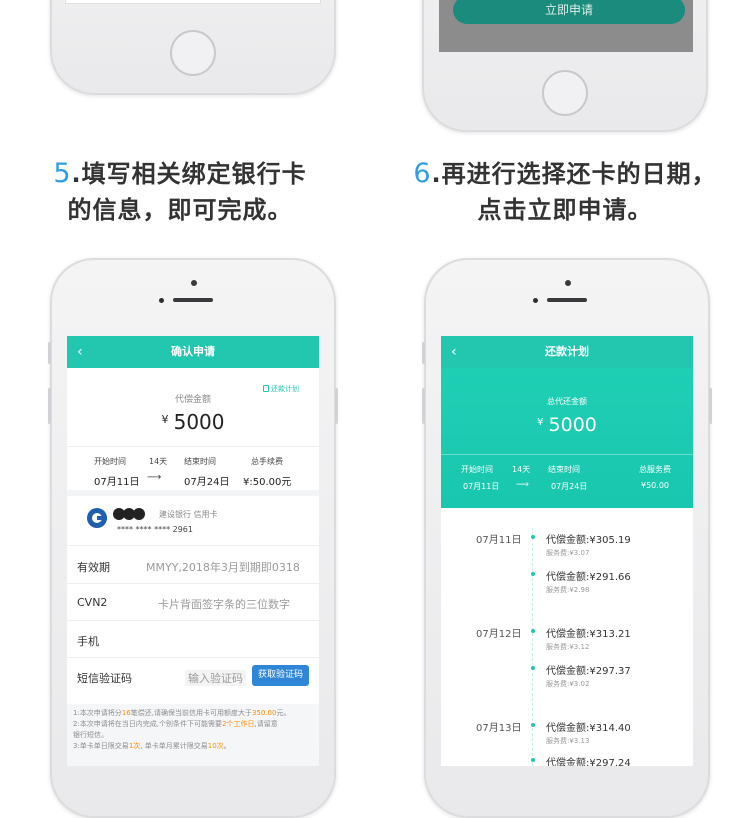  Describe the element at coordinates (215, 678) in the screenshot. I see `sms-code-input: 输入验证码` at that location.